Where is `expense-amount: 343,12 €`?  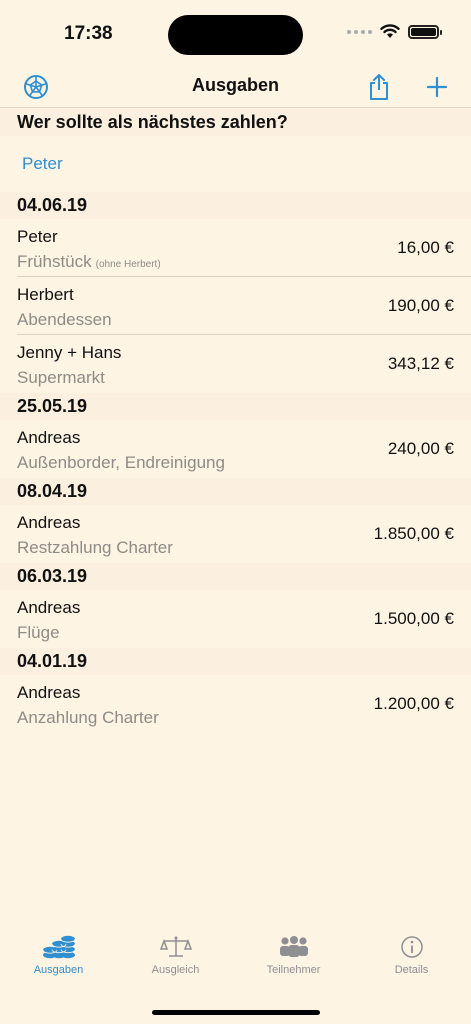 expense-amount: 343,12 € is located at coordinates (420, 363).